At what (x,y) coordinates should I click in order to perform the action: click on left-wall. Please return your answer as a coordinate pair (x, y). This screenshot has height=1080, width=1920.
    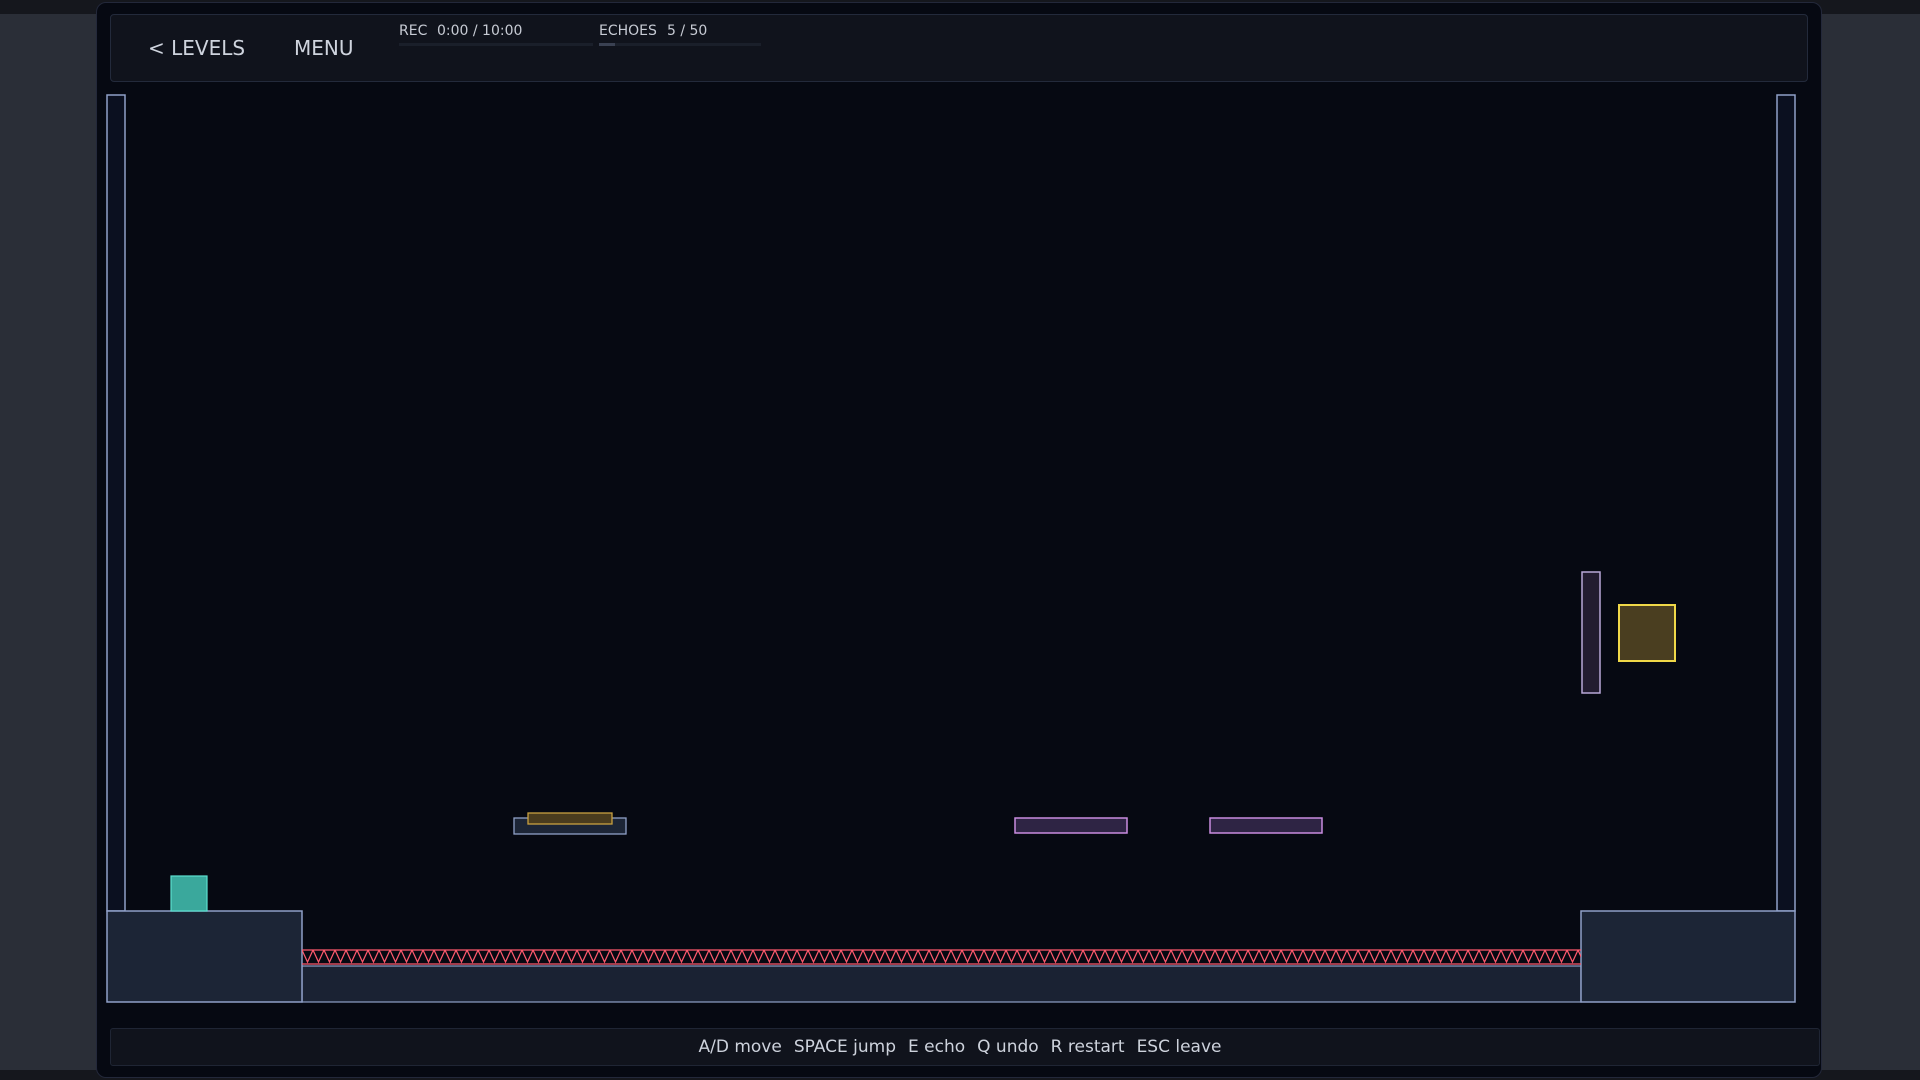
    Looking at the image, I should click on (116, 503).